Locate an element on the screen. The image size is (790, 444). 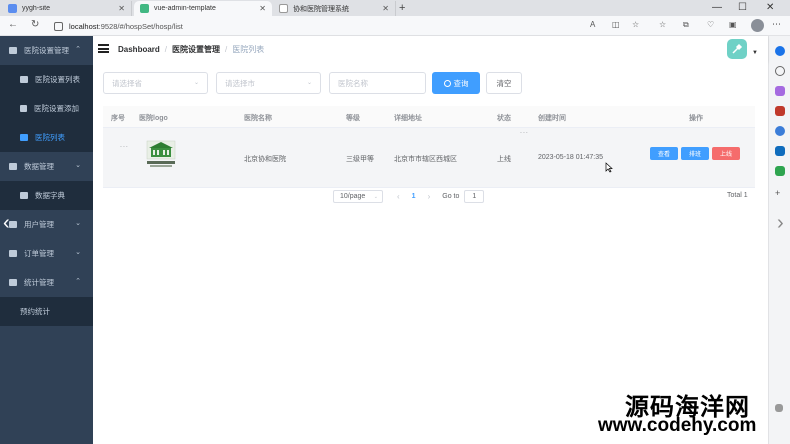
col-header: 序号 is located at coordinates (118, 118).